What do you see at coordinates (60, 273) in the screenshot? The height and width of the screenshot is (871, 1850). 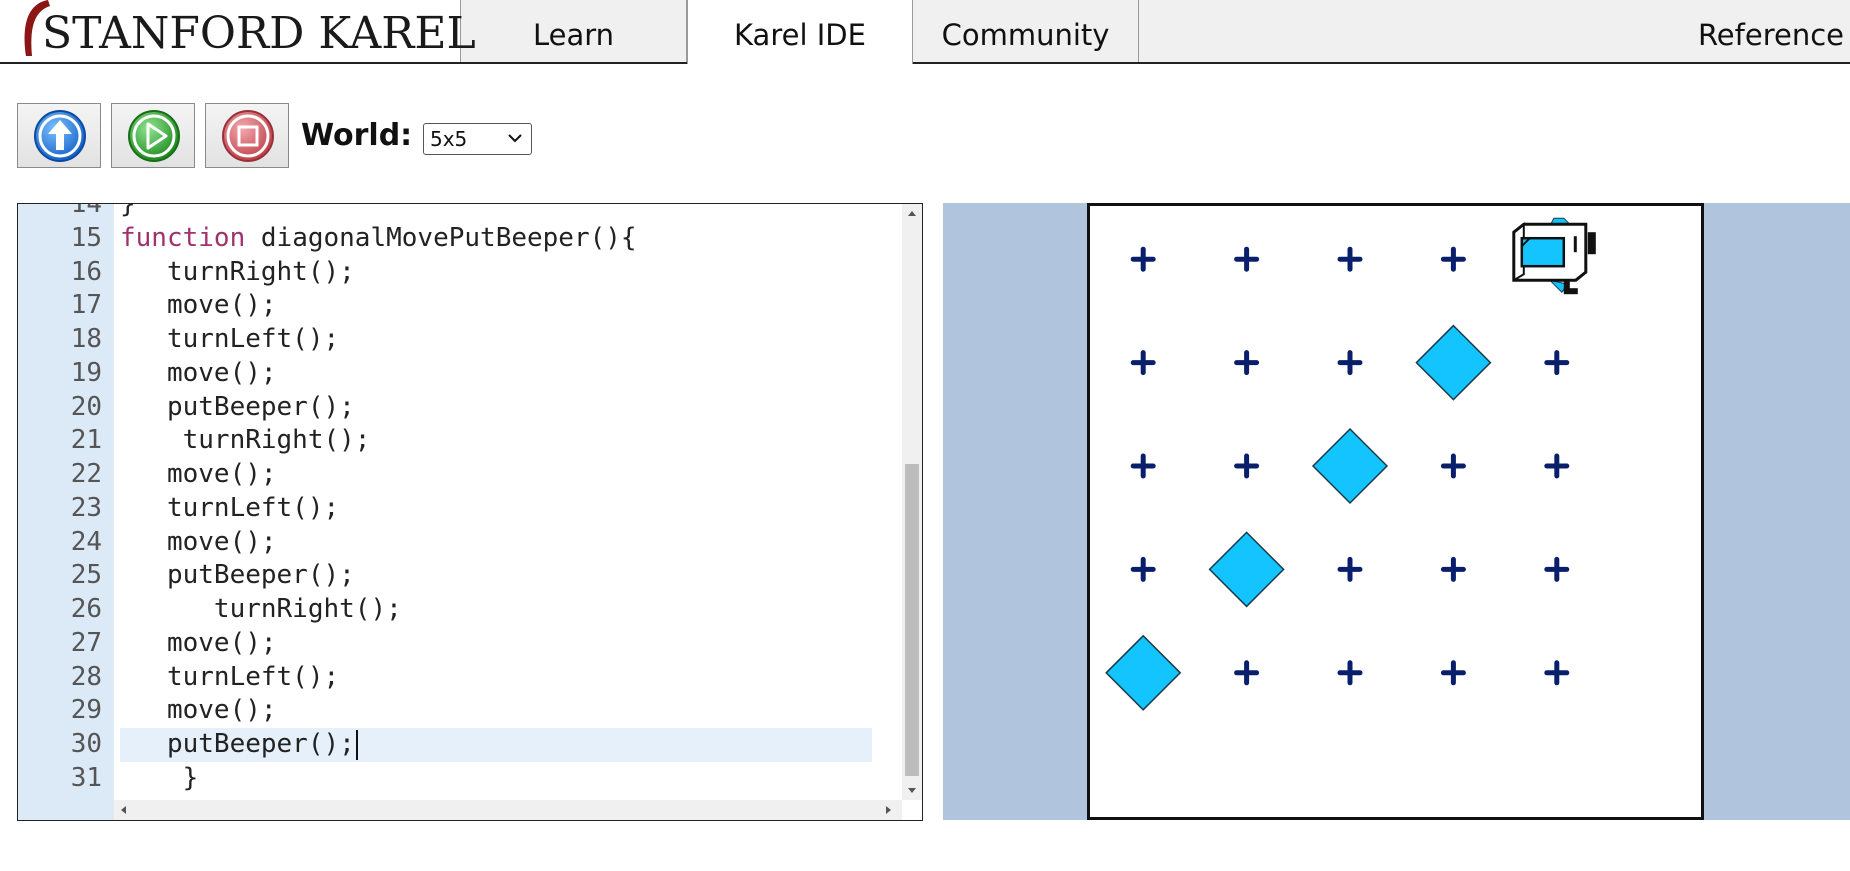 I see `line-number: 16` at bounding box center [60, 273].